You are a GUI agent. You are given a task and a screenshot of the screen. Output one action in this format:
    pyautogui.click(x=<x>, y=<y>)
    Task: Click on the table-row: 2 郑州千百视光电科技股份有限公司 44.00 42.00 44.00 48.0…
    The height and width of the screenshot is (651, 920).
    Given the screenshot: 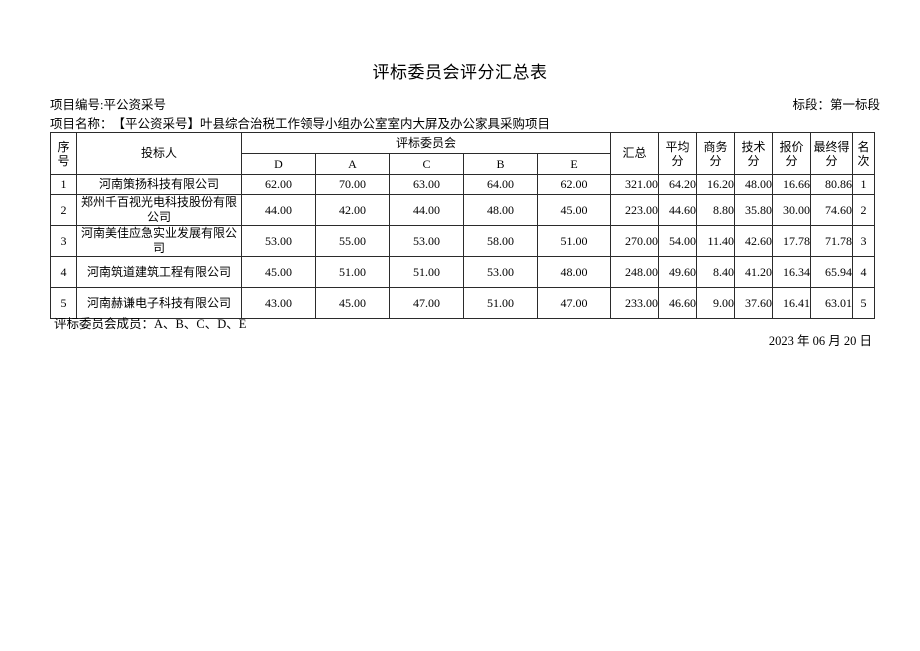 What is the action you would take?
    pyautogui.click(x=462, y=210)
    